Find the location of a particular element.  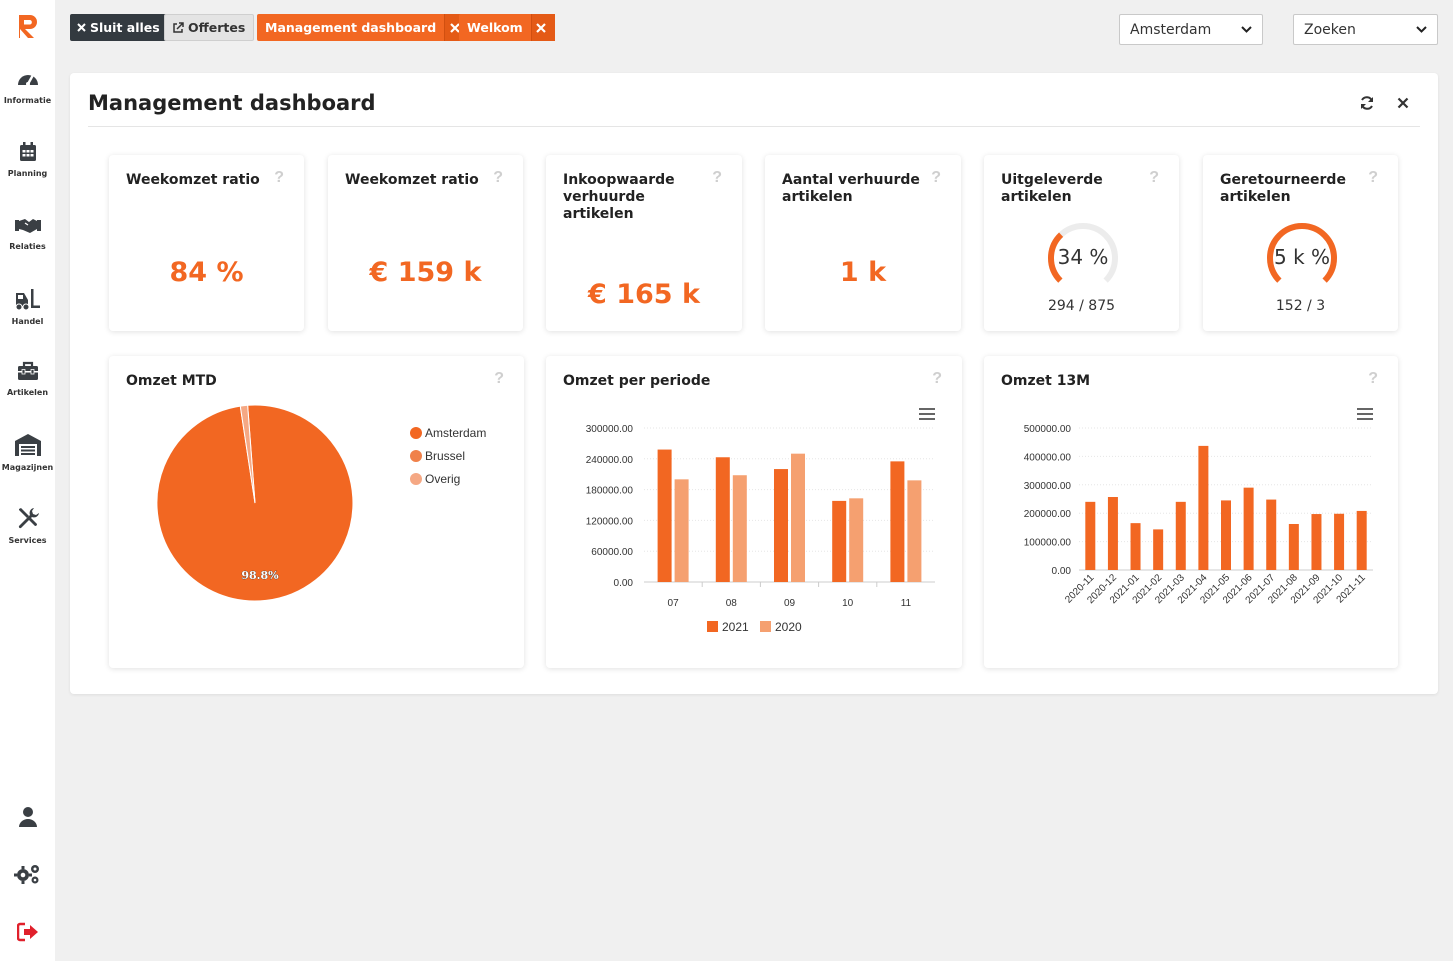

sidebar-item-label: Magazijnen is located at coordinates (27, 467).